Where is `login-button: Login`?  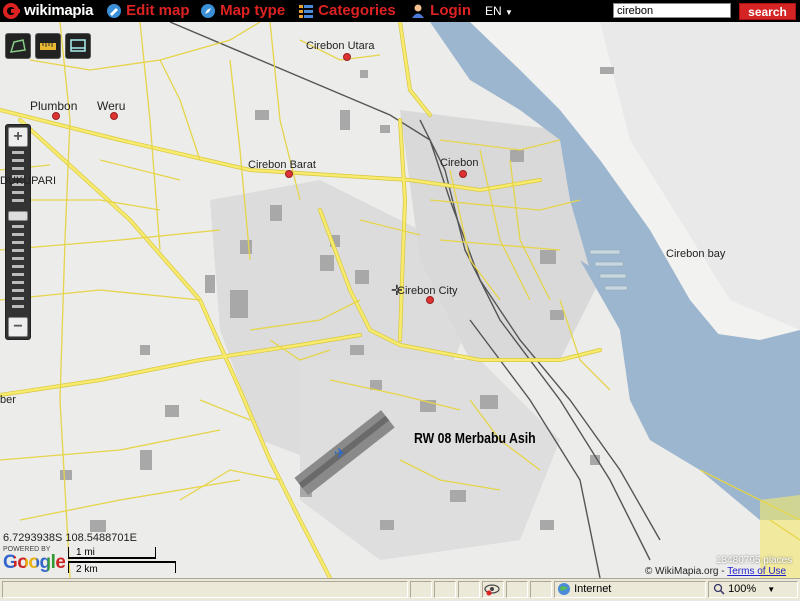 login-button: Login is located at coordinates (440, 11).